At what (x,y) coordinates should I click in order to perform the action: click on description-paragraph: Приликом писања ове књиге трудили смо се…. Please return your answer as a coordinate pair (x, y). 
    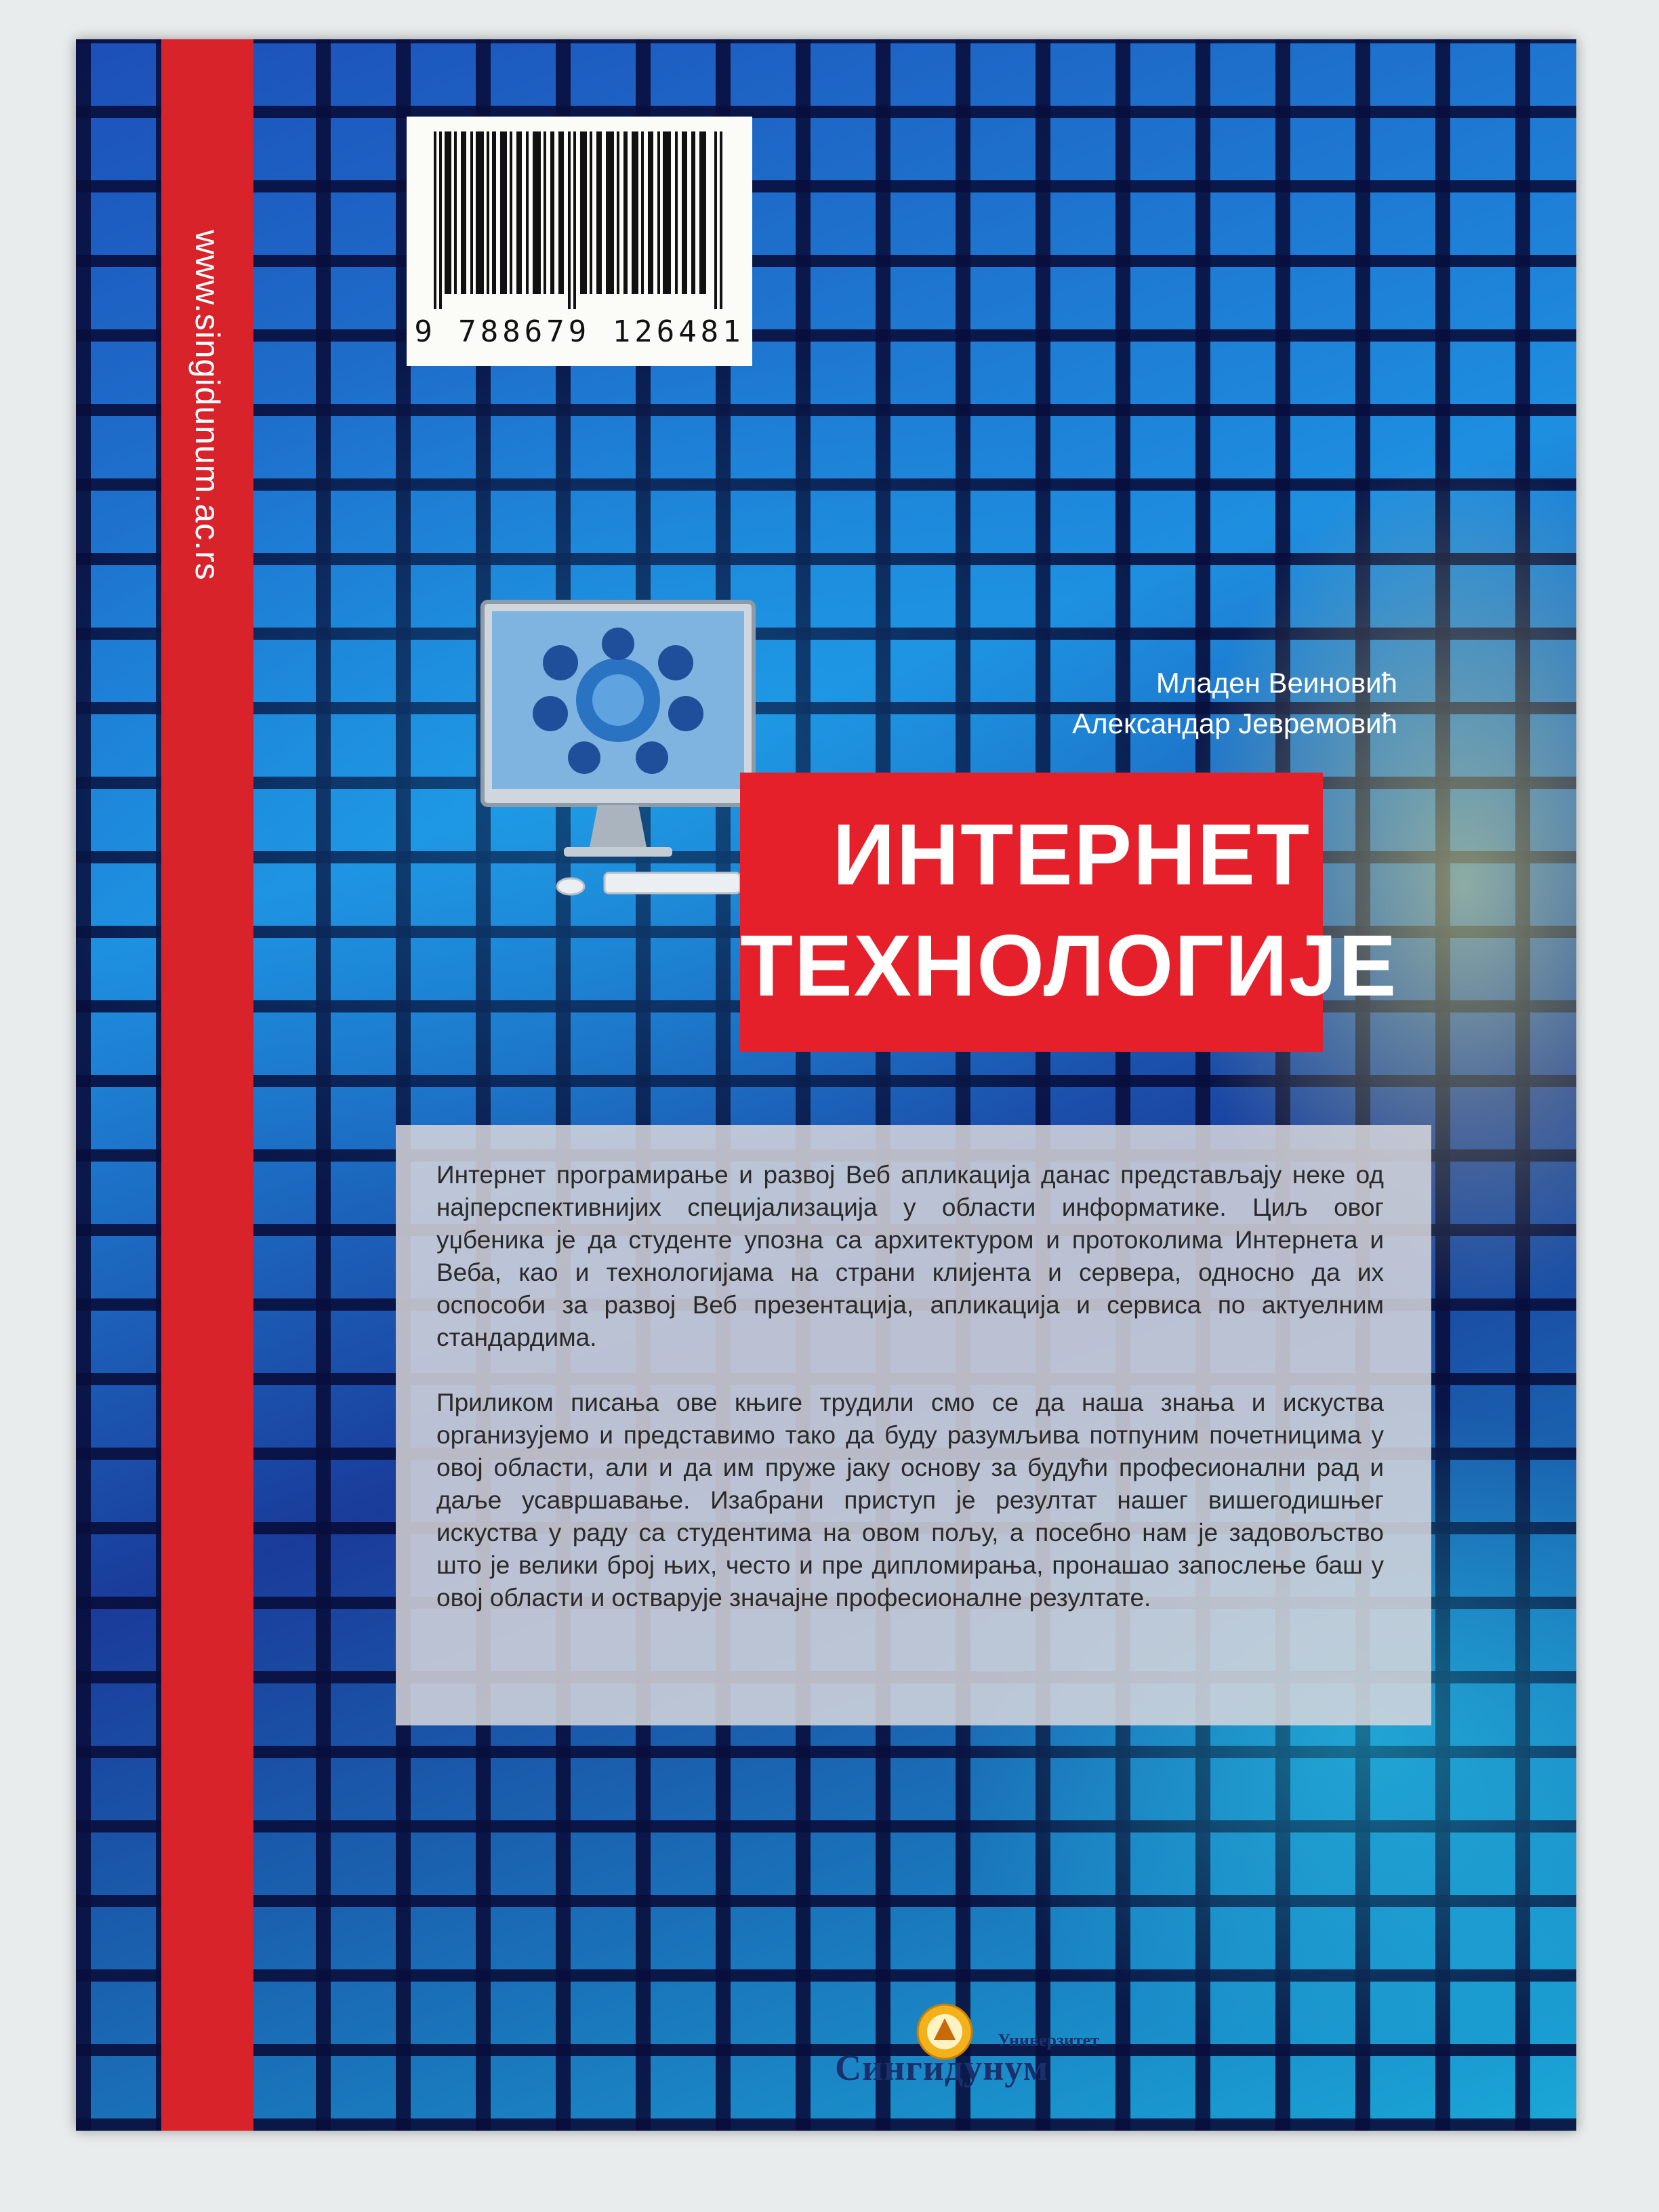
    Looking at the image, I should click on (910, 1500).